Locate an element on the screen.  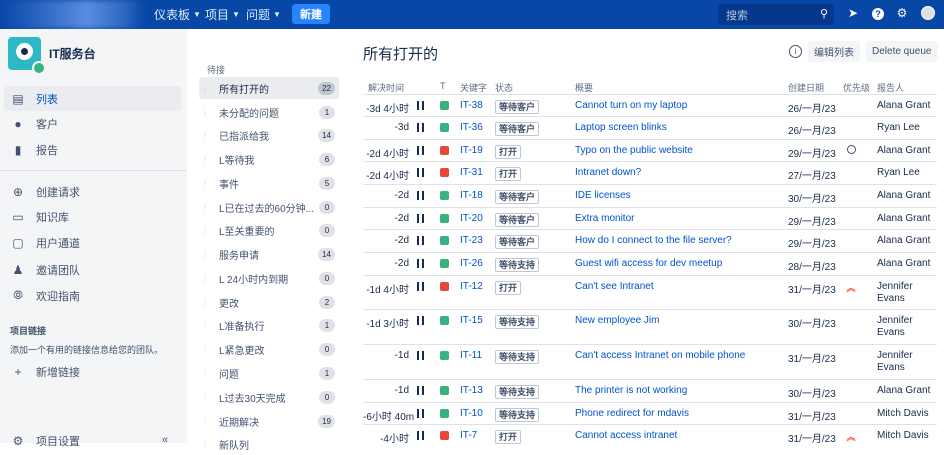
nav-issues: 问题 ▼ is located at coordinates (263, 14).